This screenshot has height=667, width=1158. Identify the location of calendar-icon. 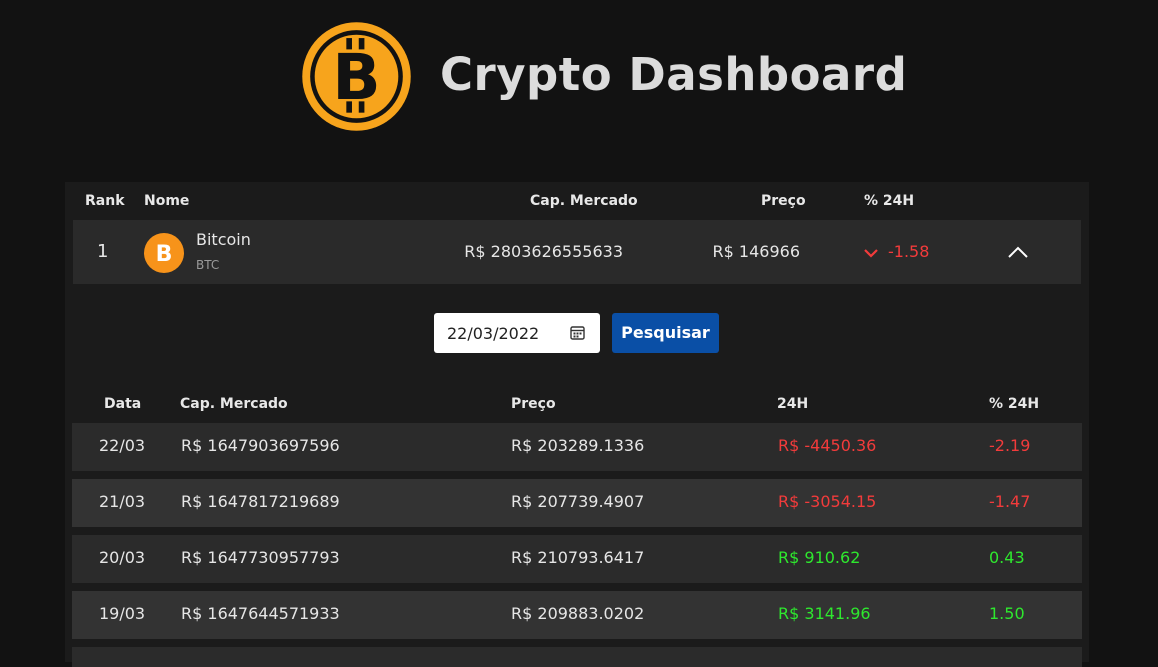
(577, 332).